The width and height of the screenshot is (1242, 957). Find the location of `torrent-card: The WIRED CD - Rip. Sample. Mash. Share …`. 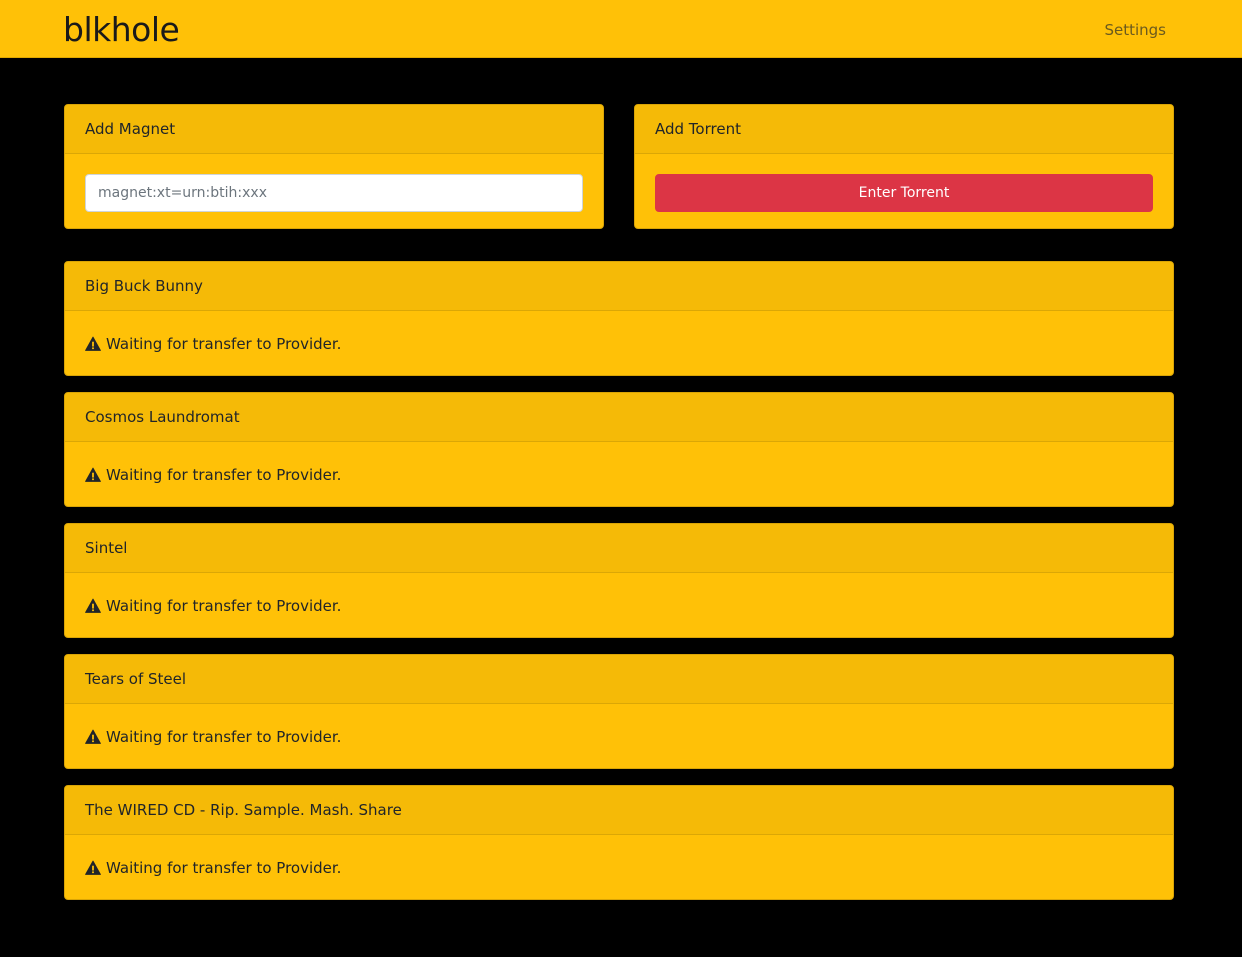

torrent-card: The WIRED CD - Rip. Sample. Mash. Share … is located at coordinates (619, 842).